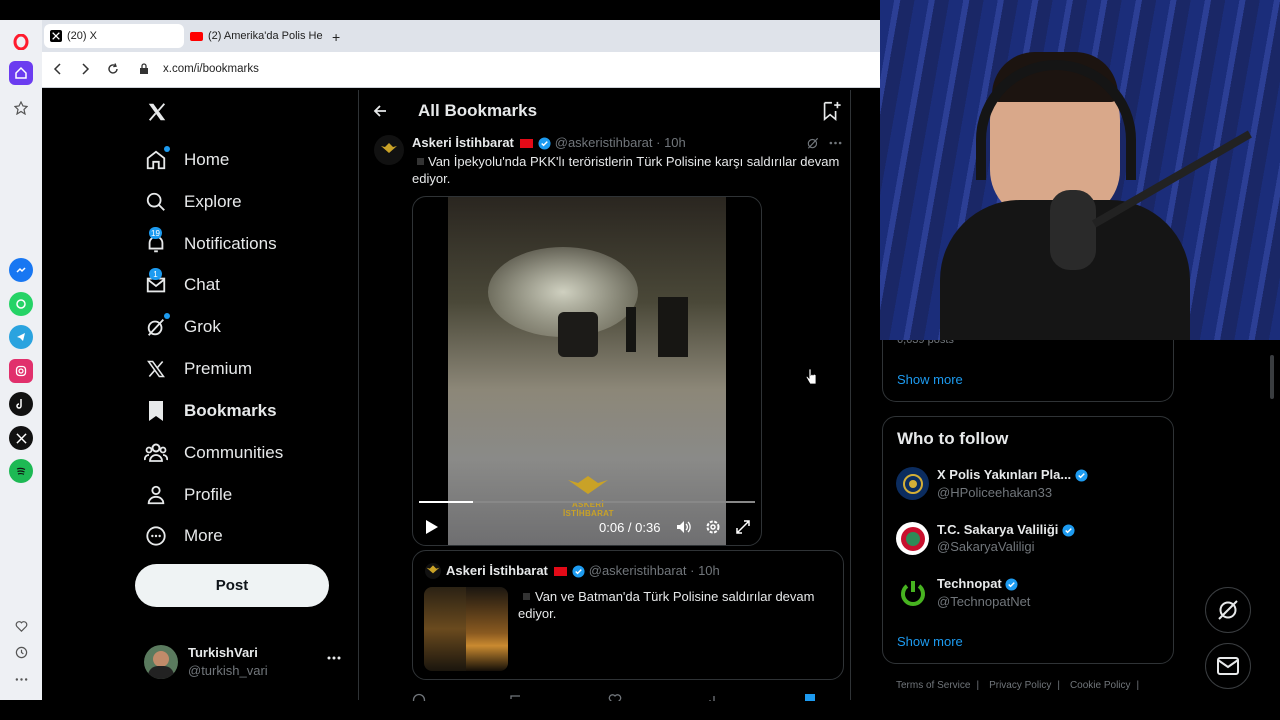  What do you see at coordinates (114, 36) in the screenshot?
I see `tab-x: (20) X` at bounding box center [114, 36].